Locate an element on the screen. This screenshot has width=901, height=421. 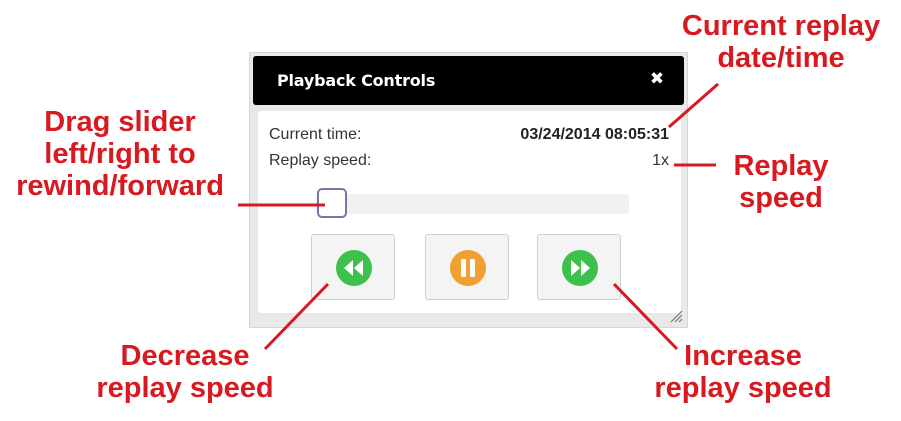
annotation-current-time: Current replay date/time is located at coordinates (781, 42).